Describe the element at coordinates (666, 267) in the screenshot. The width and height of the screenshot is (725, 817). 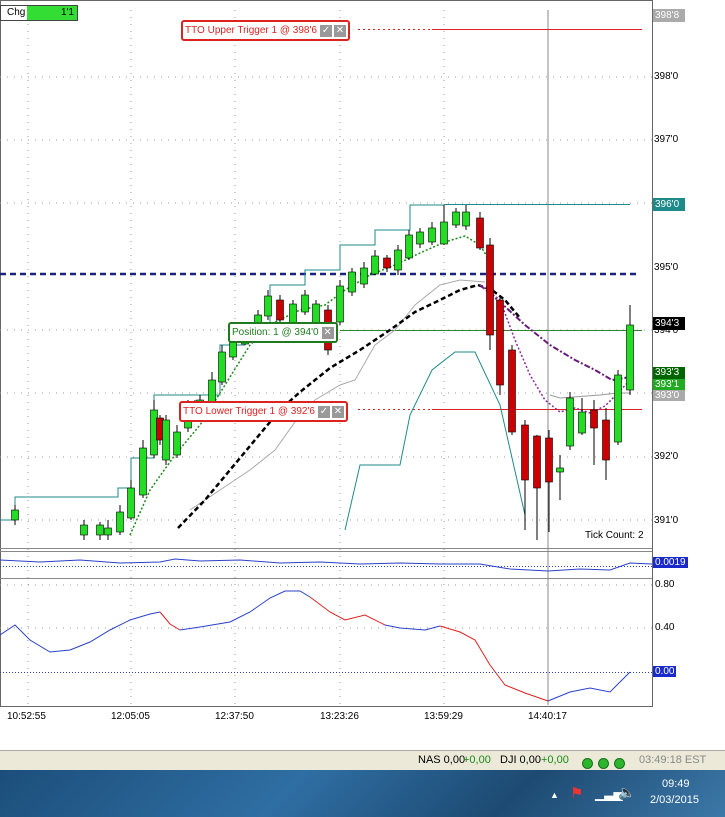
I see `price-axis-label: 395'0` at that location.